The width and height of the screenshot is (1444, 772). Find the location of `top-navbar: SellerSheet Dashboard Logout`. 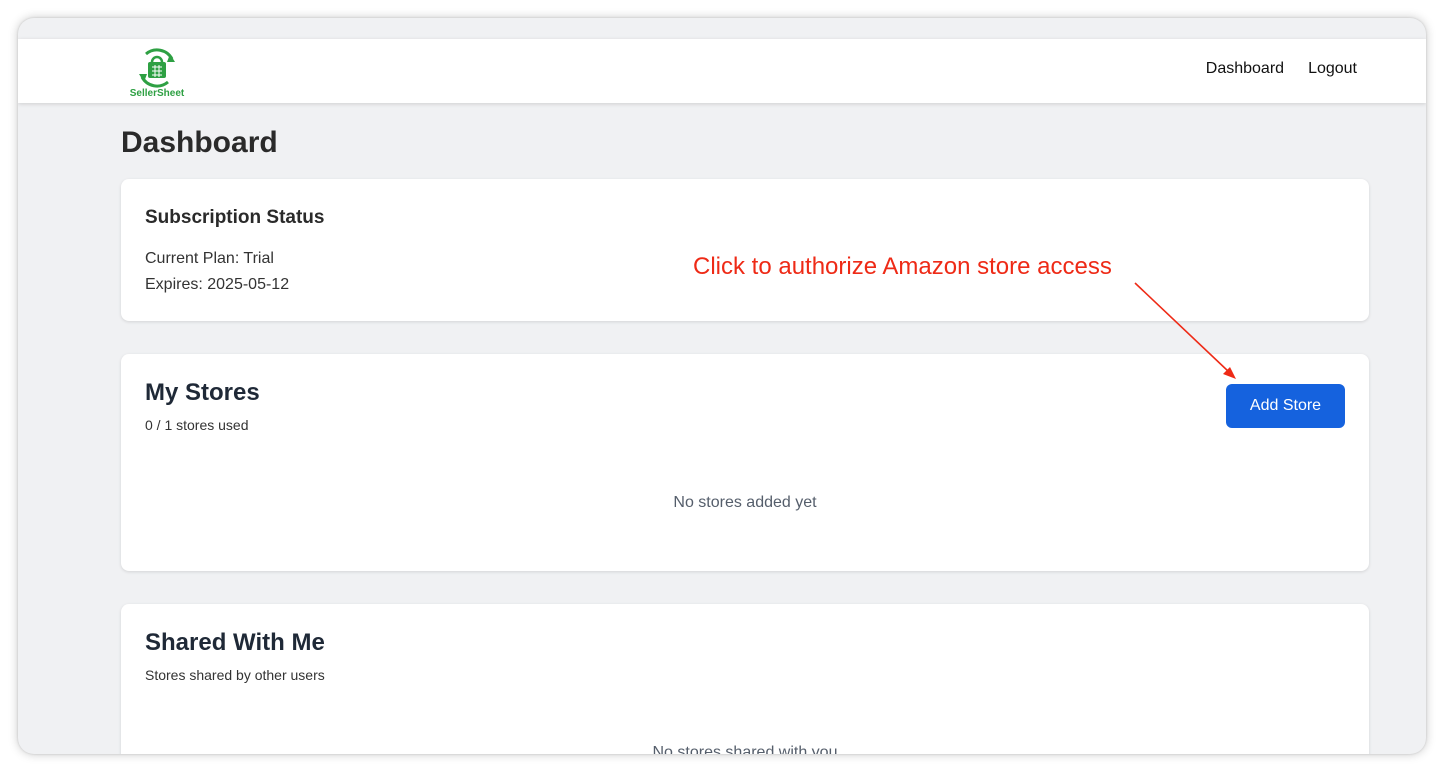

top-navbar: SellerSheet Dashboard Logout is located at coordinates (722, 71).